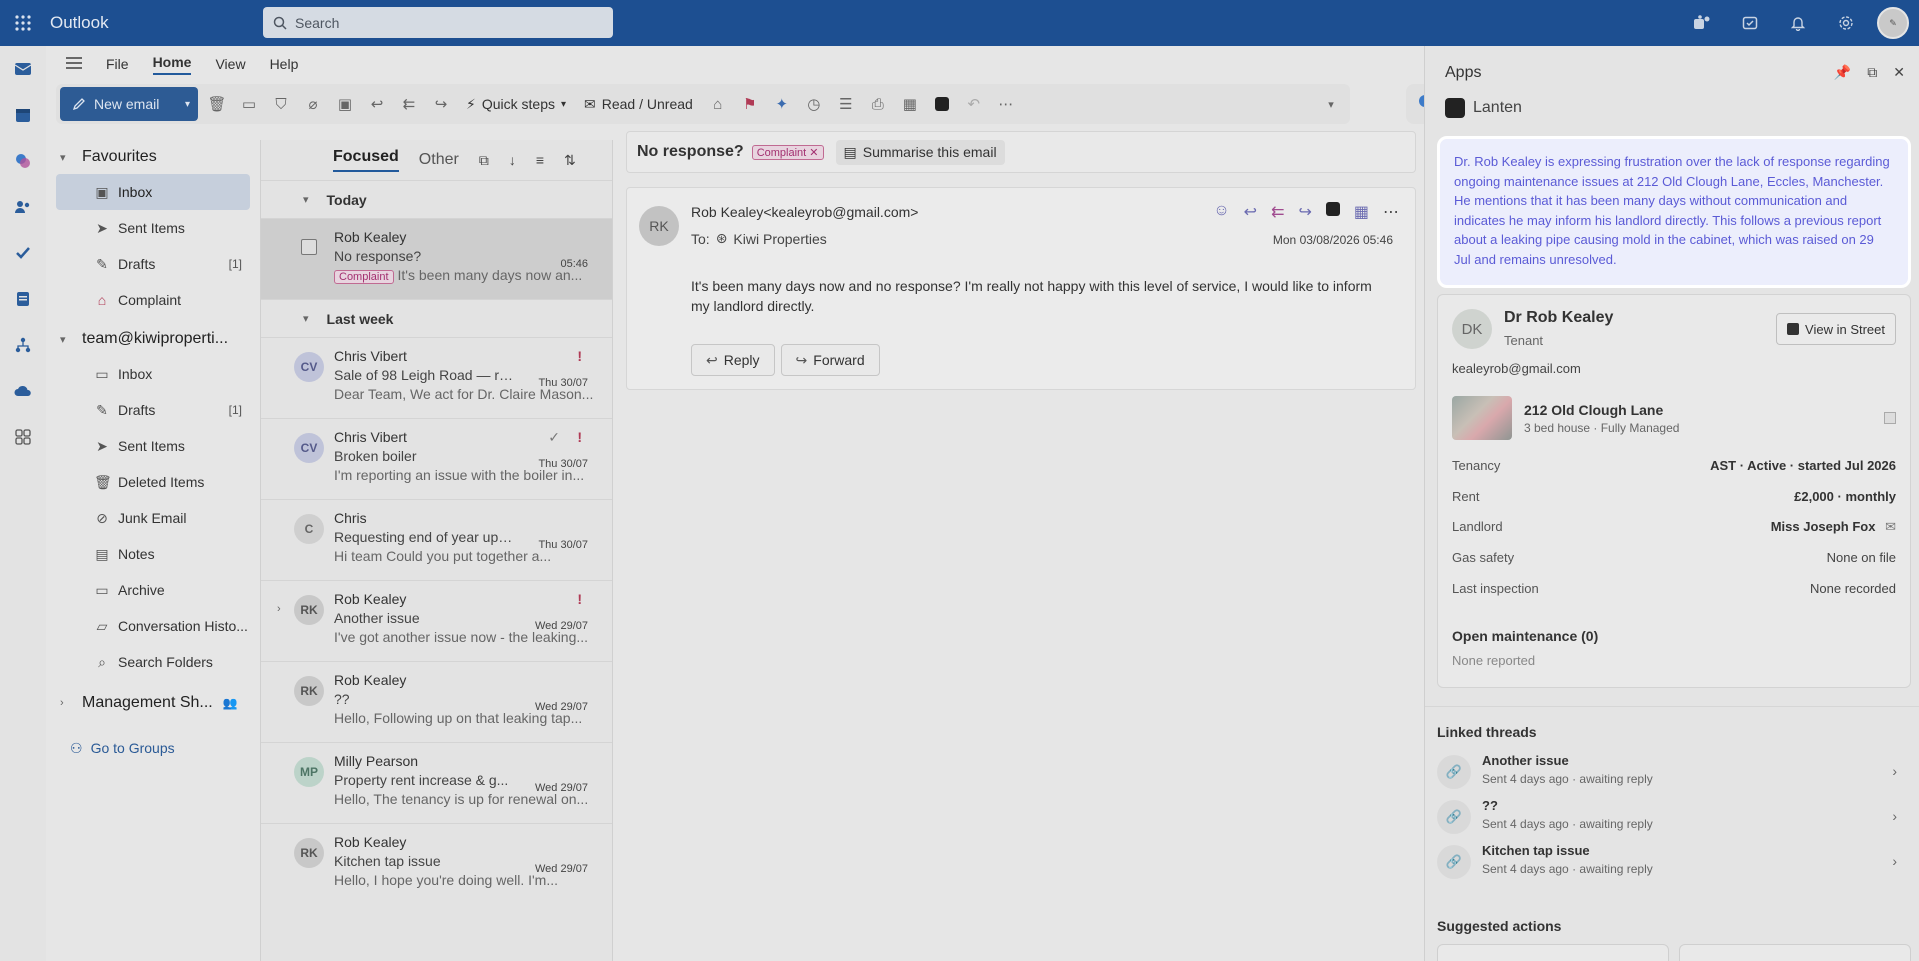 This screenshot has height=961, width=1919. I want to click on select-checkbox, so click(309, 247).